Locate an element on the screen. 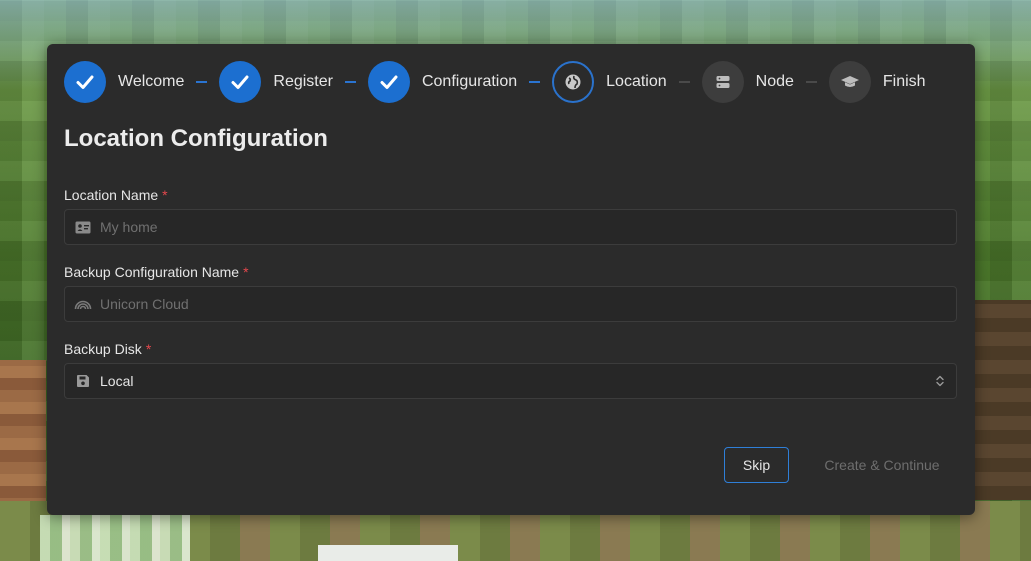  globe-icon is located at coordinates (573, 82).